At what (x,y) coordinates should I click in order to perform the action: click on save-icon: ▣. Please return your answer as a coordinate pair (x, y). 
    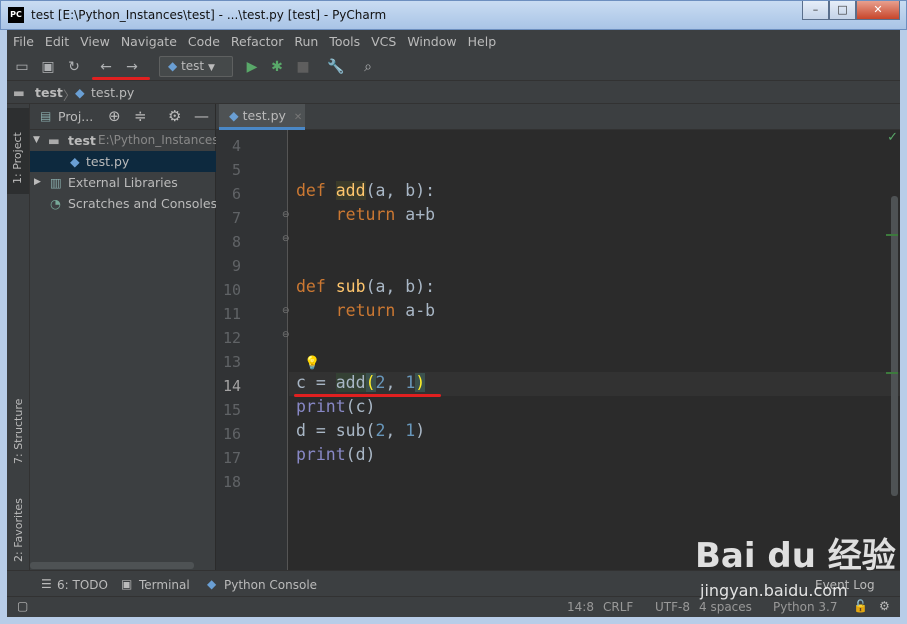
    Looking at the image, I should click on (48, 67).